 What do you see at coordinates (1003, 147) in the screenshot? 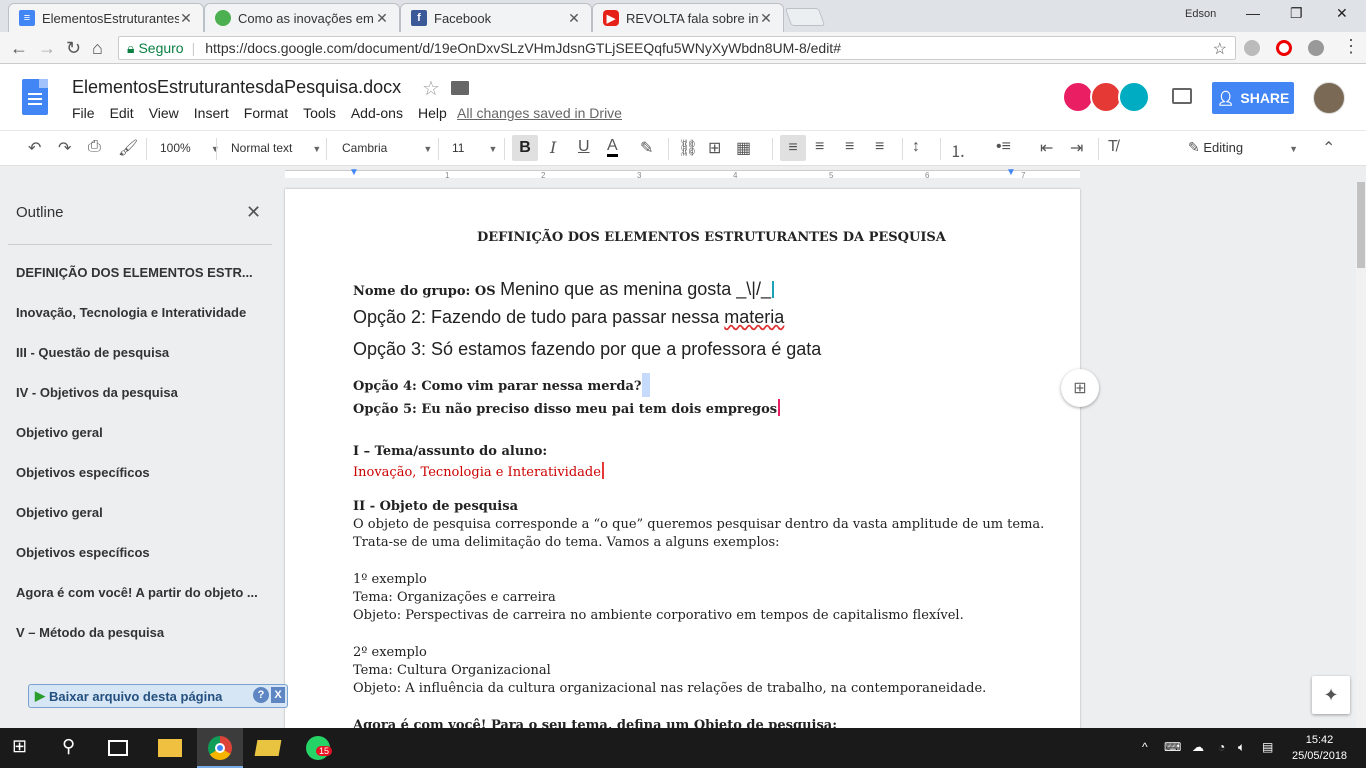
I see `bulleted-list-icon: •≡` at bounding box center [1003, 147].